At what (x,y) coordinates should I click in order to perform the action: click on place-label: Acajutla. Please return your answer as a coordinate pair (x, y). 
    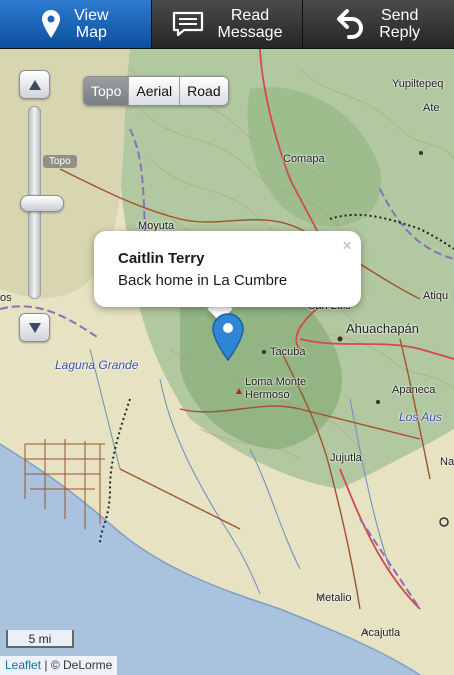
    Looking at the image, I should click on (381, 633).